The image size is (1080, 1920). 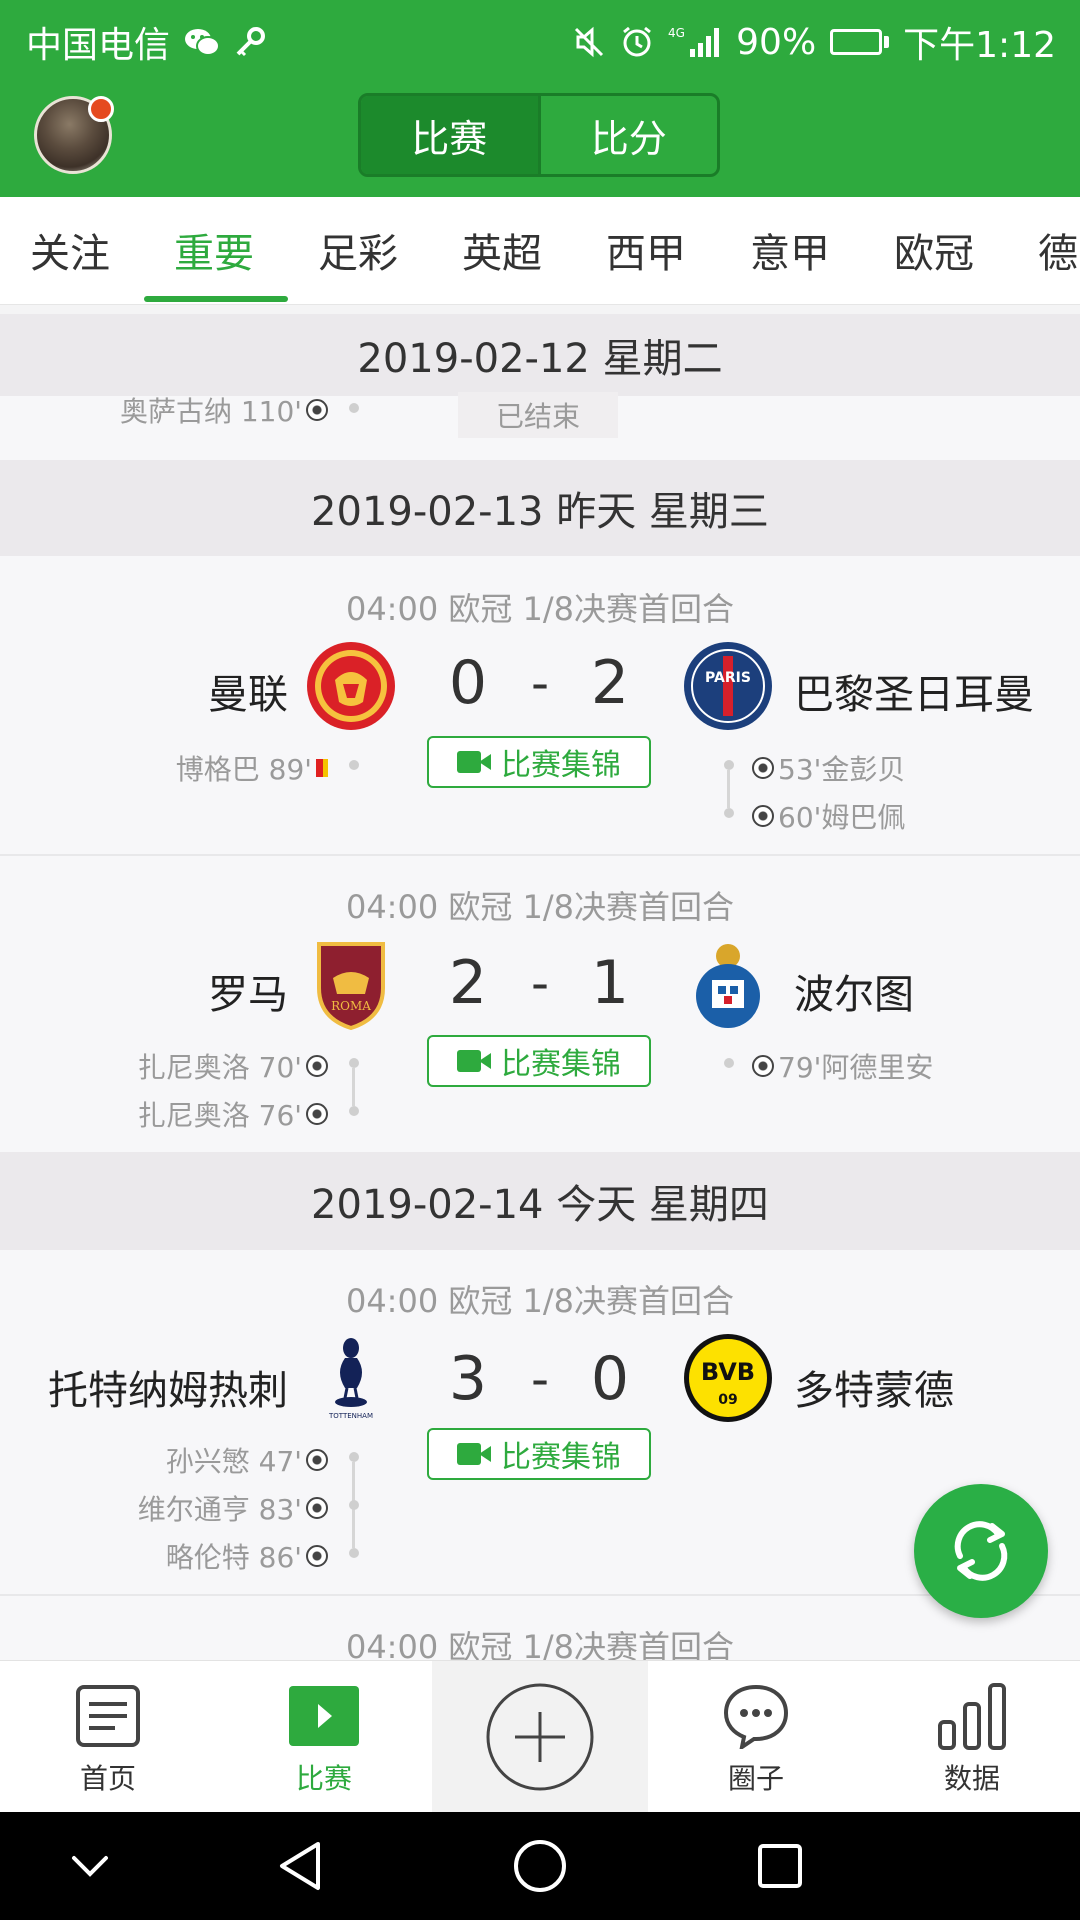 What do you see at coordinates (790, 250) in the screenshot?
I see `tab-serie-a: 意甲` at bounding box center [790, 250].